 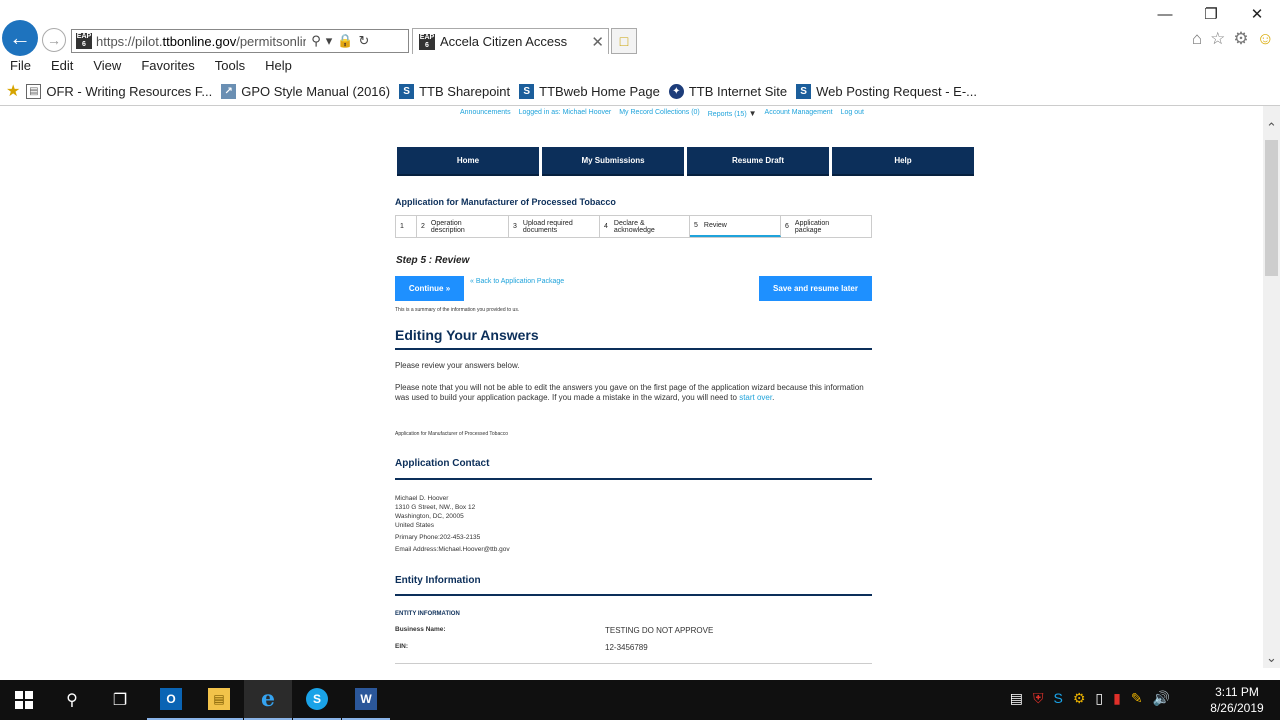 I want to click on menu-help: Help, so click(x=278, y=67).